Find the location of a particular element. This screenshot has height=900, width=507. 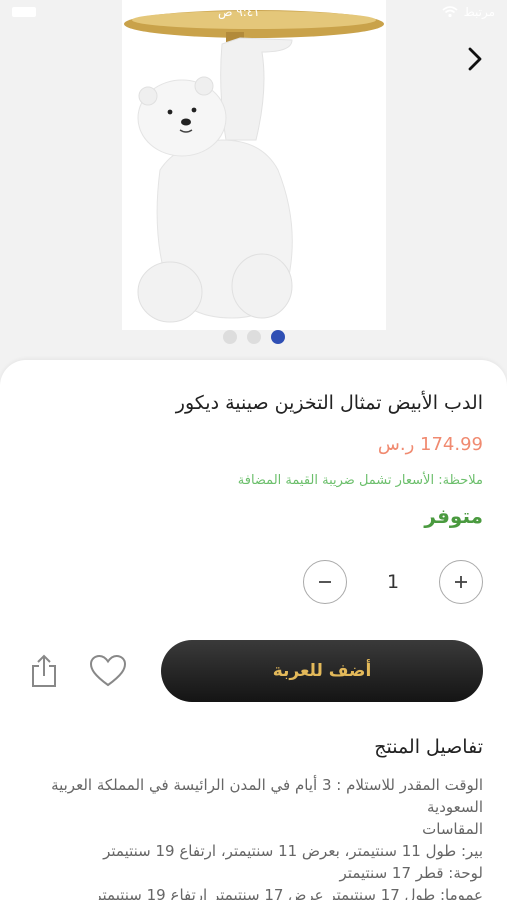

share-button is located at coordinates (44, 671).